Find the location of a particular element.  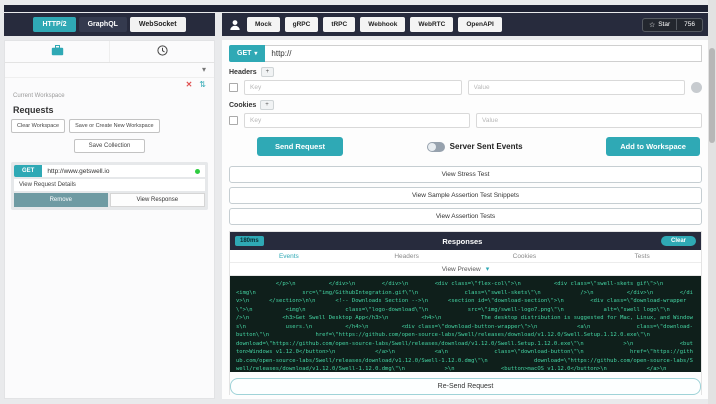

history-tab is located at coordinates (161, 51).